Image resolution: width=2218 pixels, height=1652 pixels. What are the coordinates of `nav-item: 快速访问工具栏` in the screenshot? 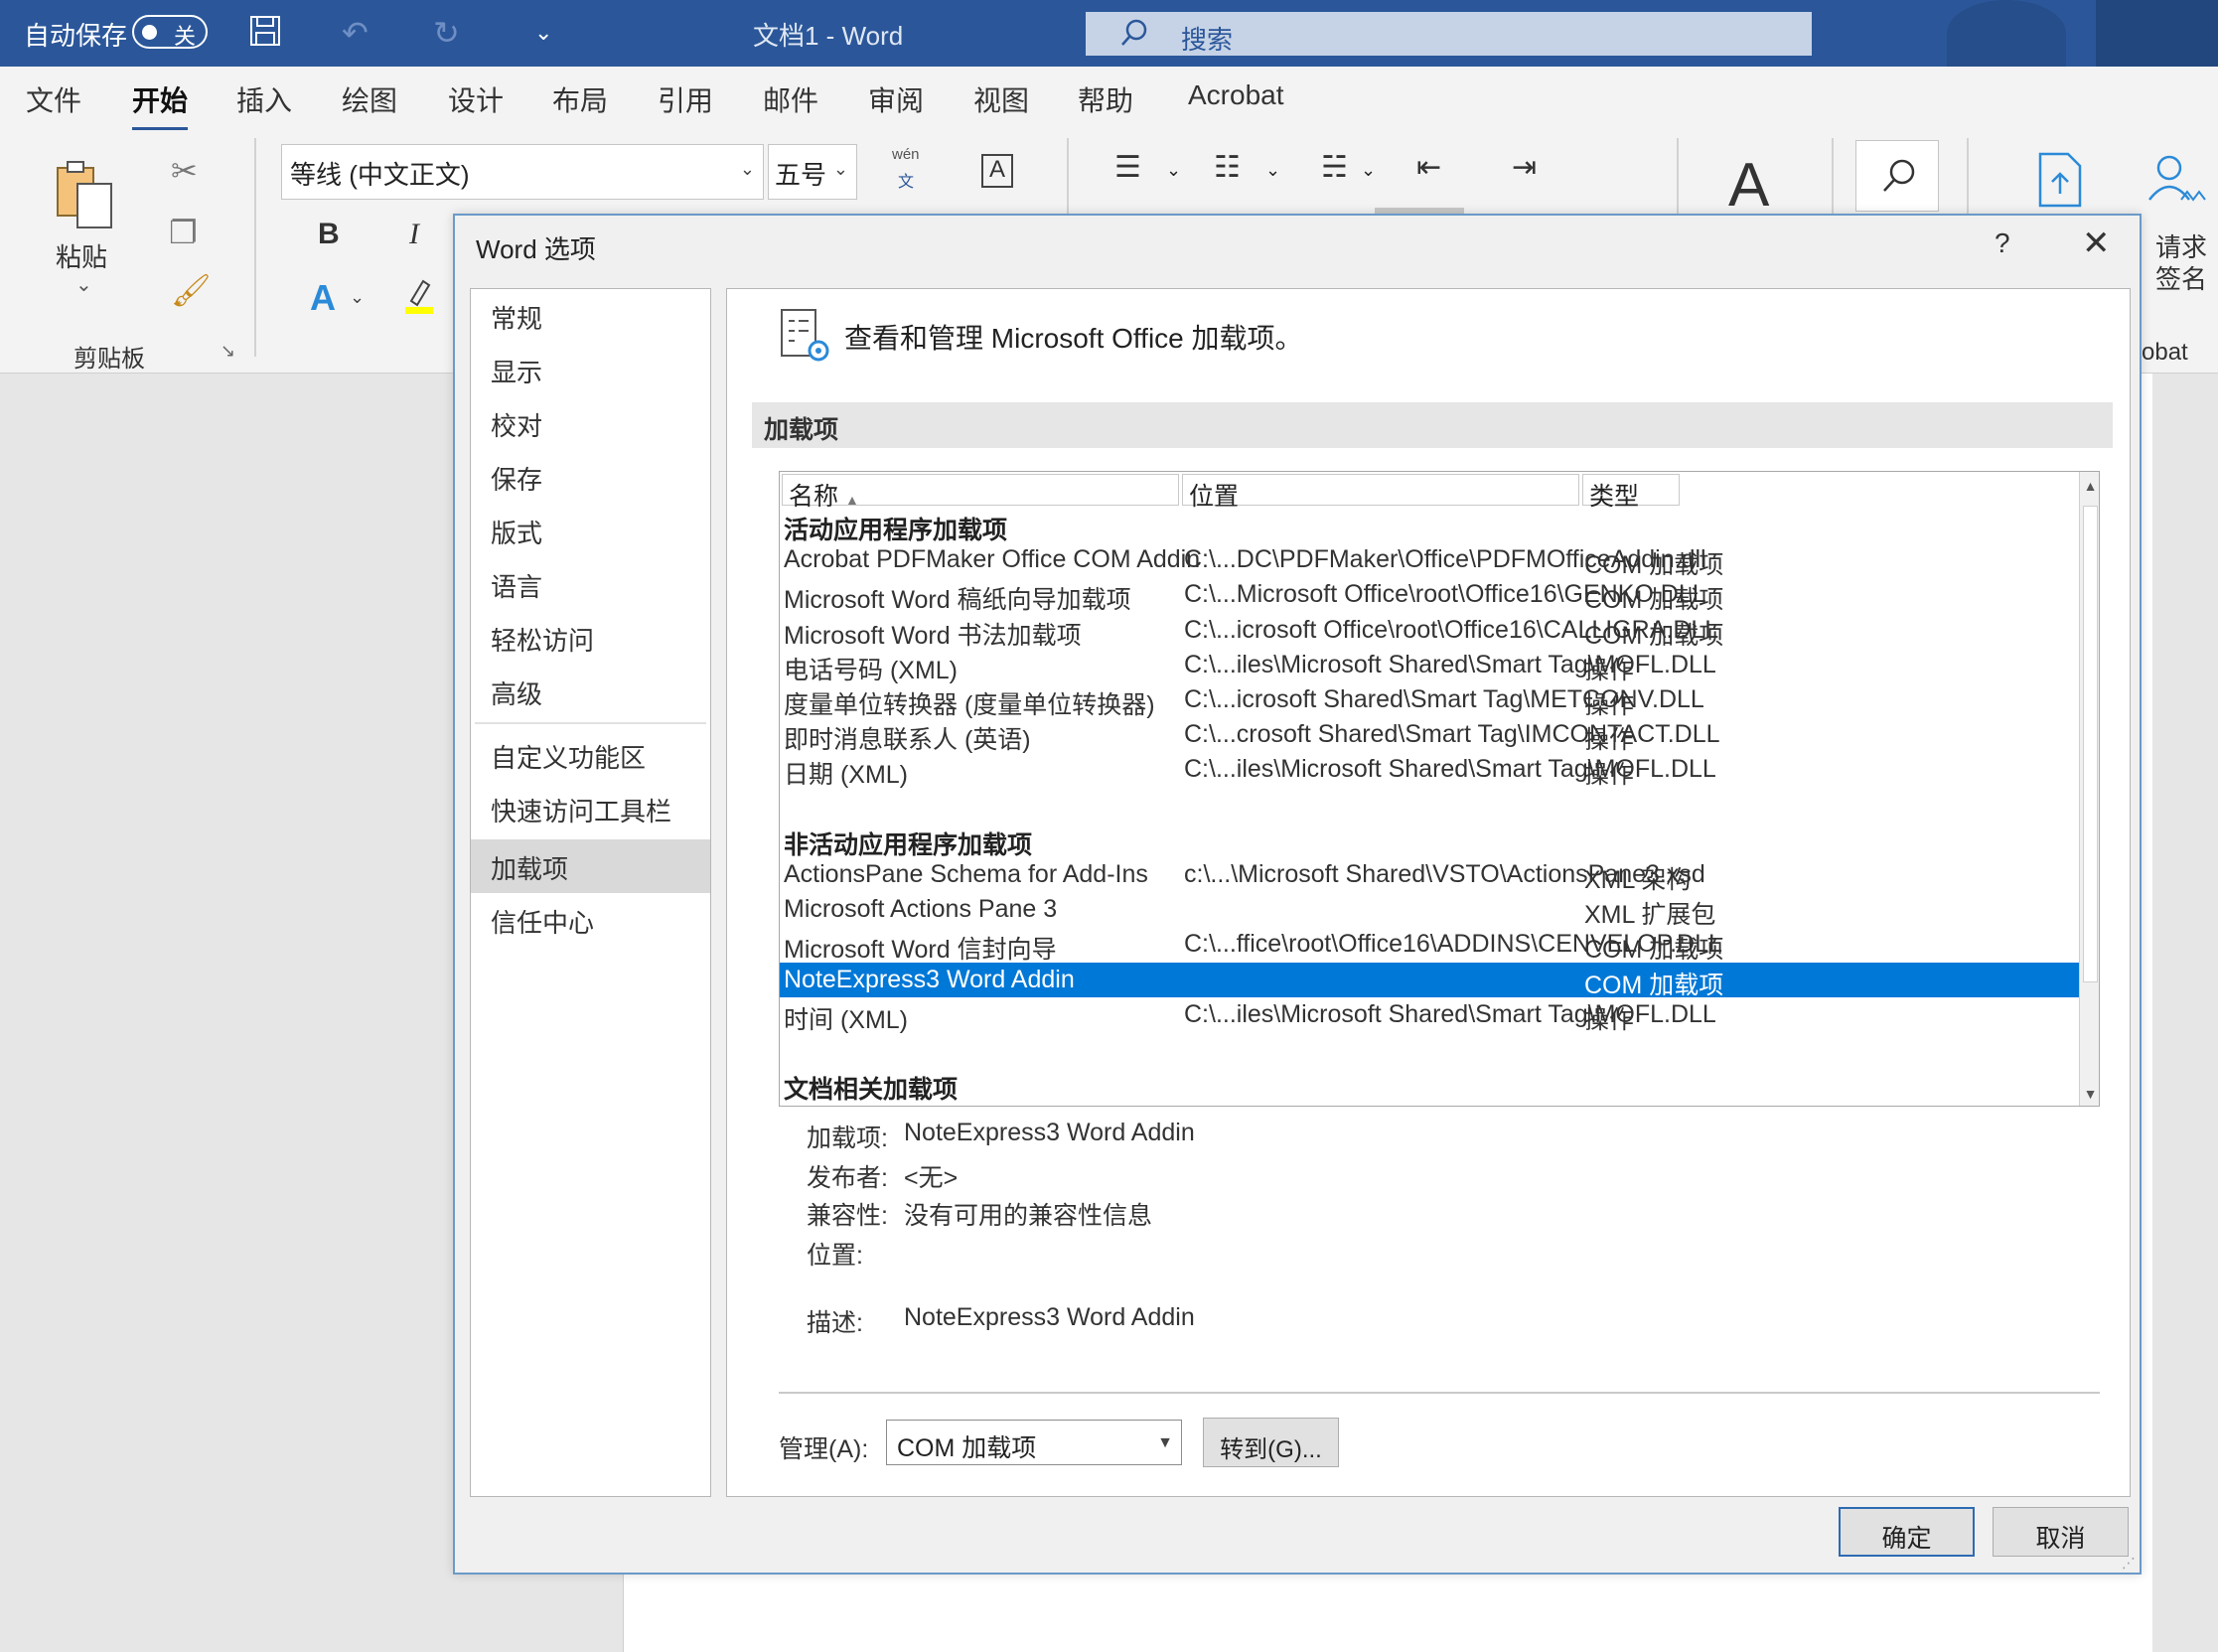 It's located at (590, 808).